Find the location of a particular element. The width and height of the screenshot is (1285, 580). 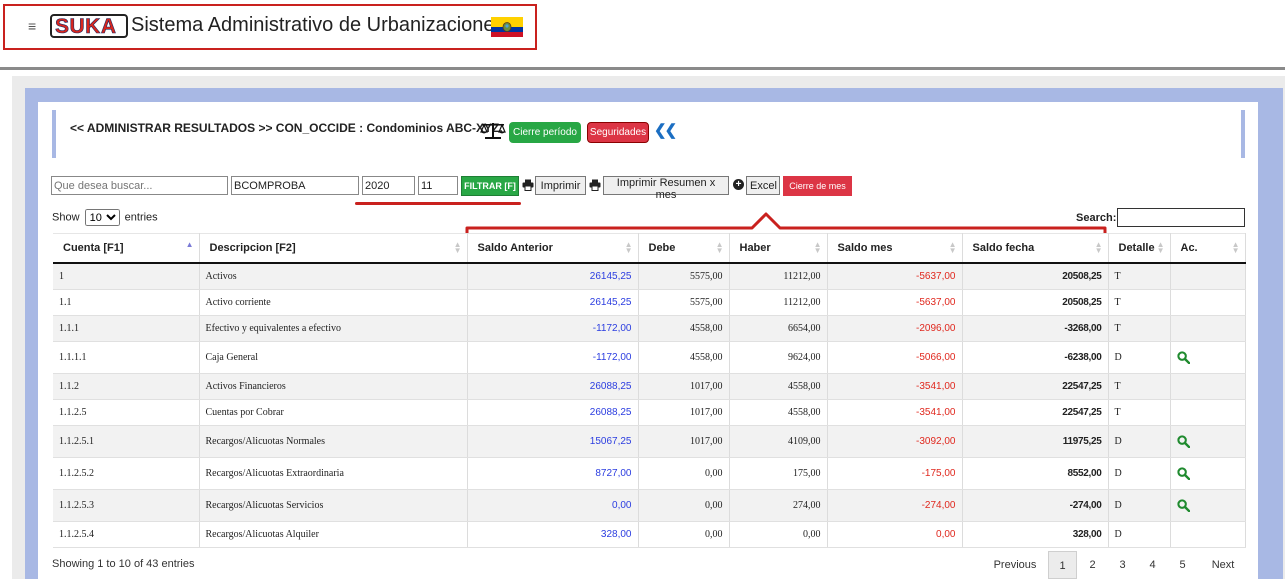

suka-logo: SUKA is located at coordinates (89, 26).